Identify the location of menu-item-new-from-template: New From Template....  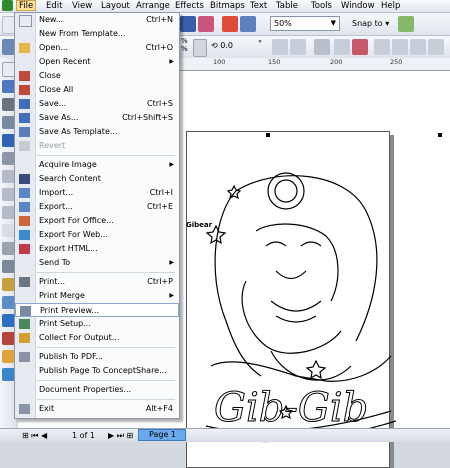
(97, 34).